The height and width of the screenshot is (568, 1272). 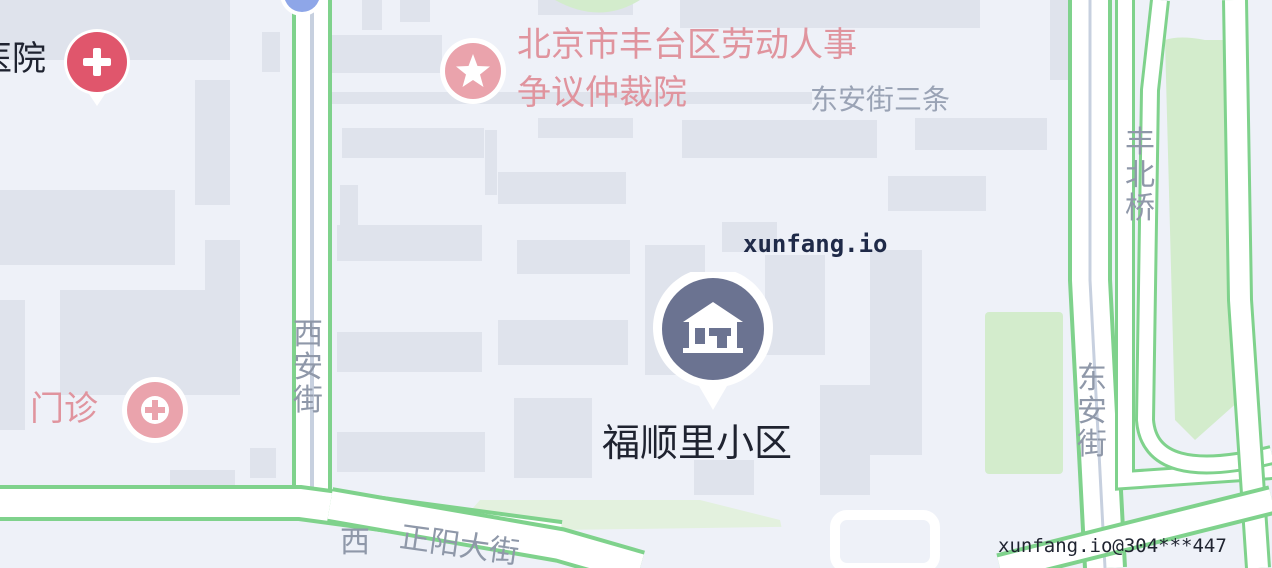 What do you see at coordinates (23, 59) in the screenshot?
I see `hospital-label: 医院` at bounding box center [23, 59].